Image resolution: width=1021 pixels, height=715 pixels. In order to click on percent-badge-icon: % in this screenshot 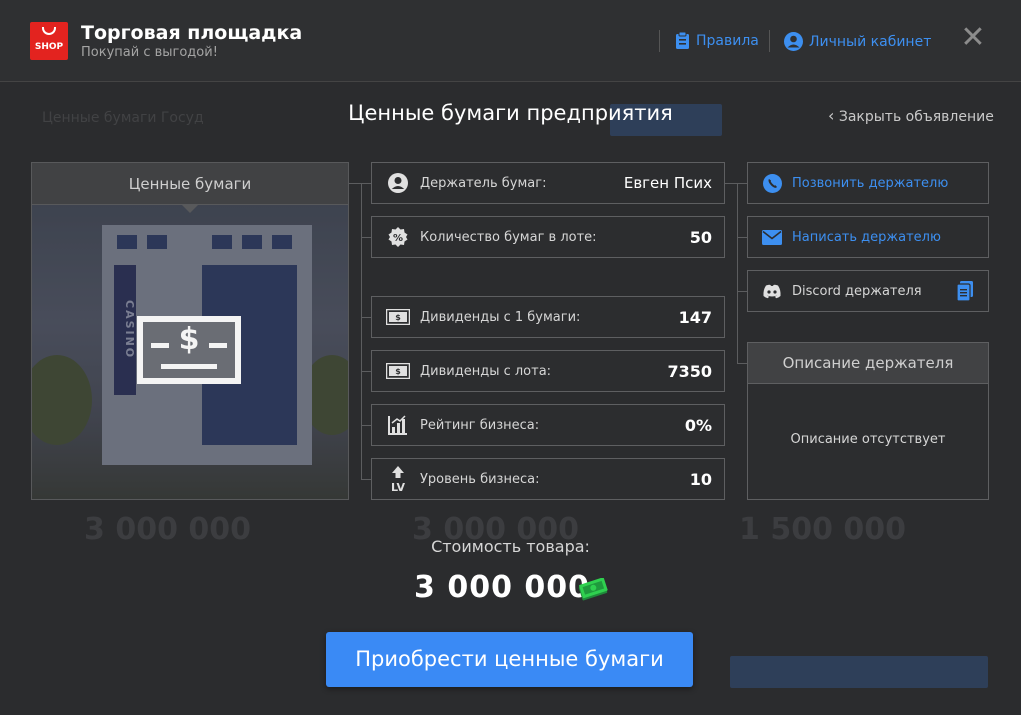, I will do `click(398, 237)`.